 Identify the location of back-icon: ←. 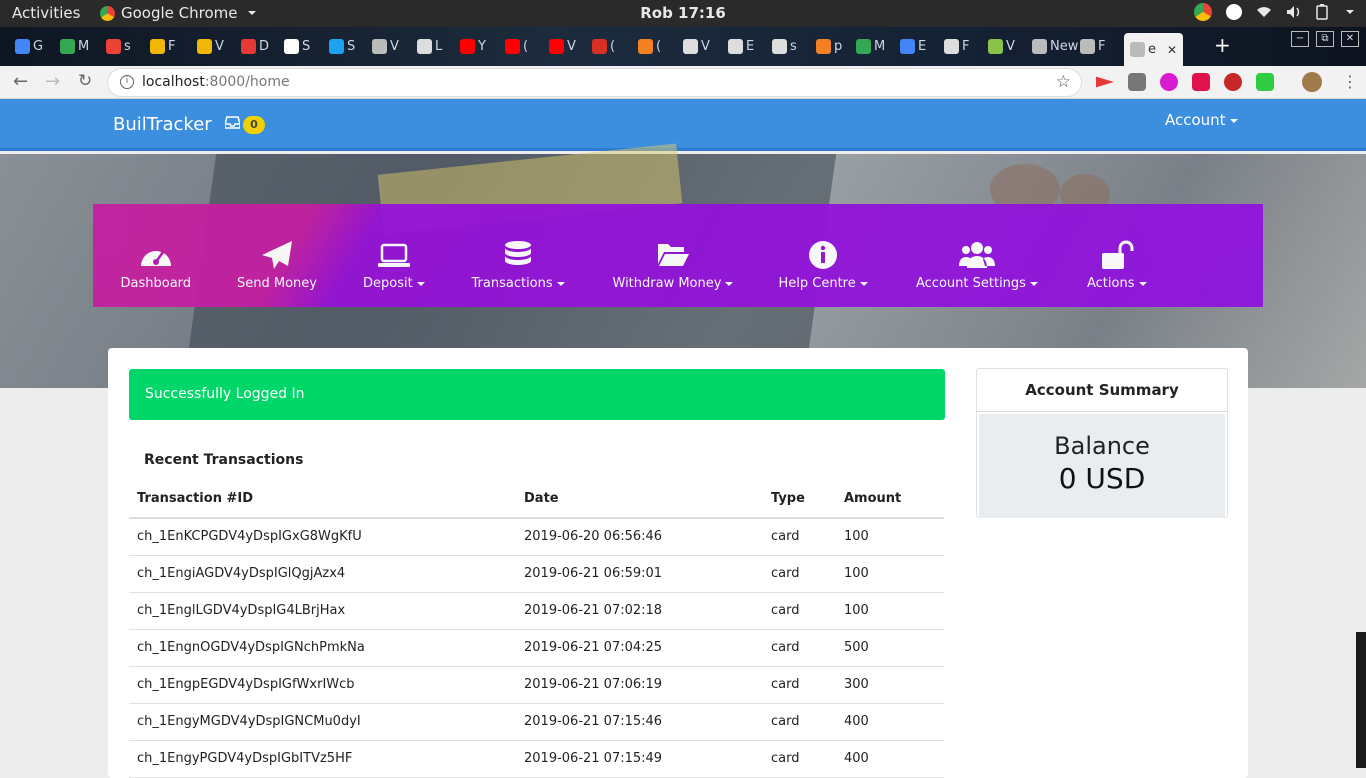
(20, 81).